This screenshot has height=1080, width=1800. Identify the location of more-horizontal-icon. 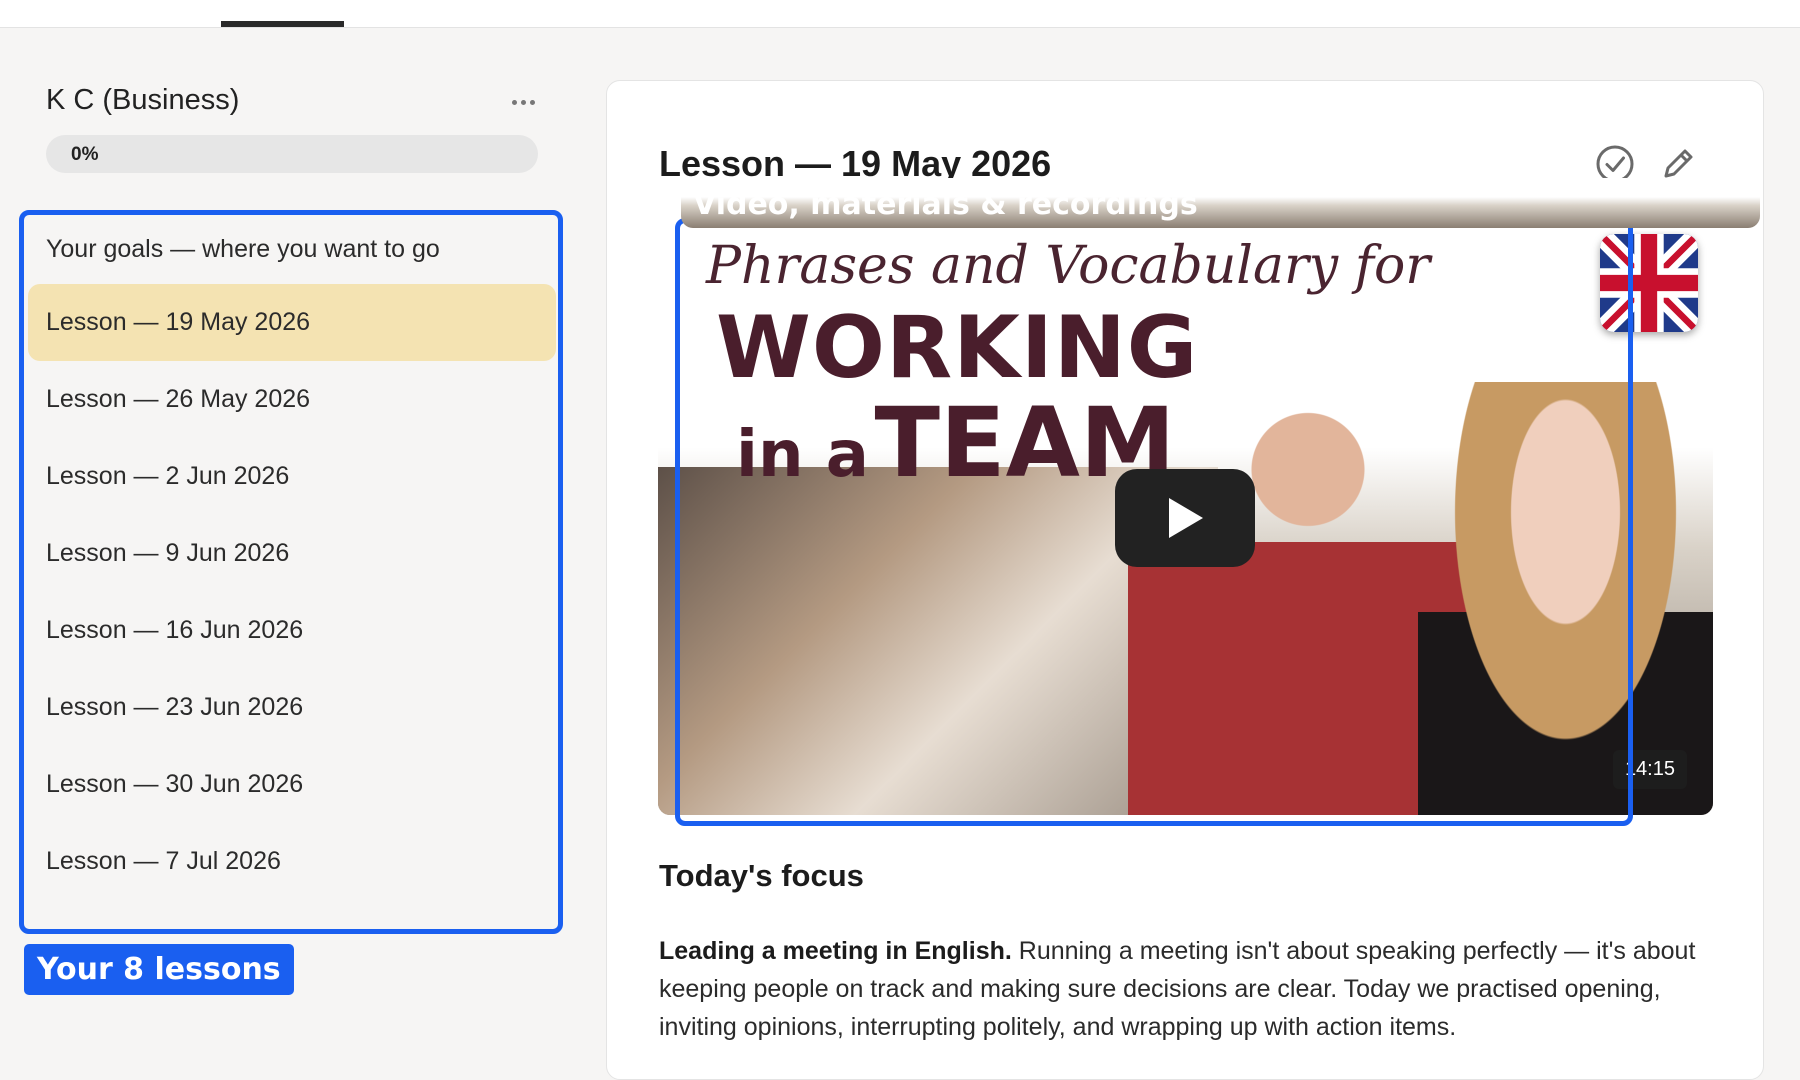
(514, 102).